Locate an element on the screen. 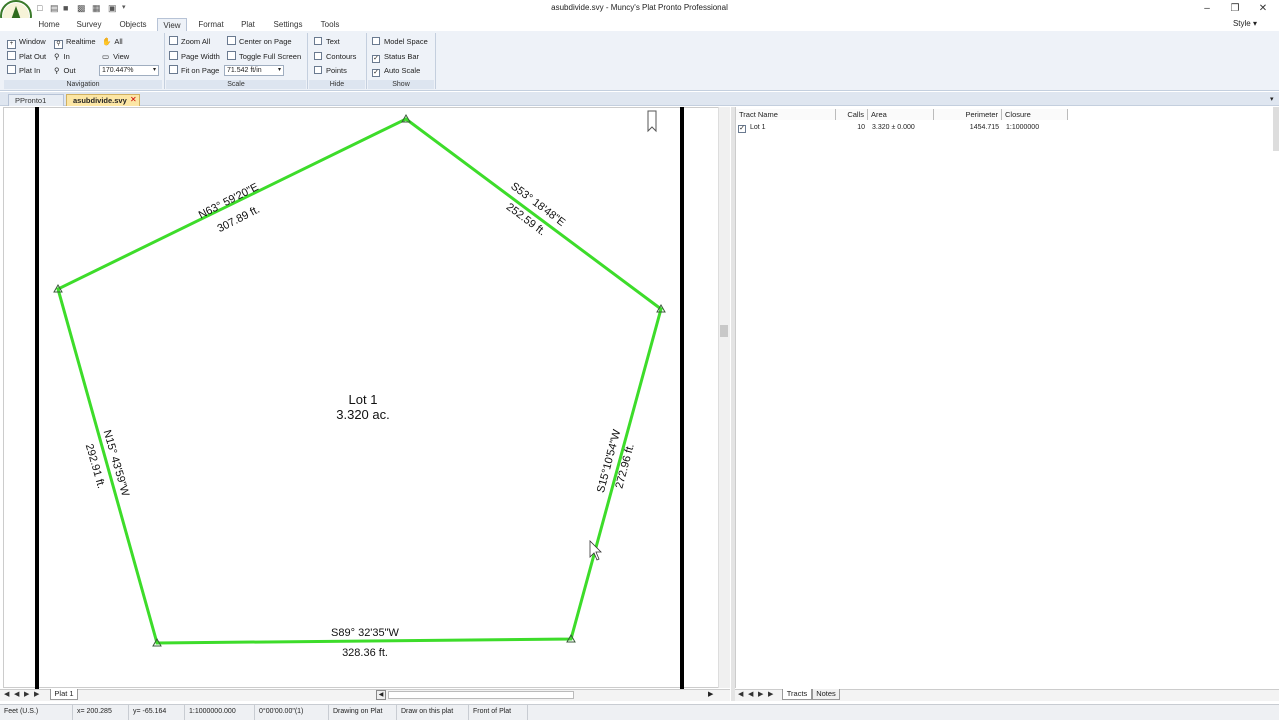 The image size is (1279, 720). full-screen-icon is located at coordinates (231, 55).